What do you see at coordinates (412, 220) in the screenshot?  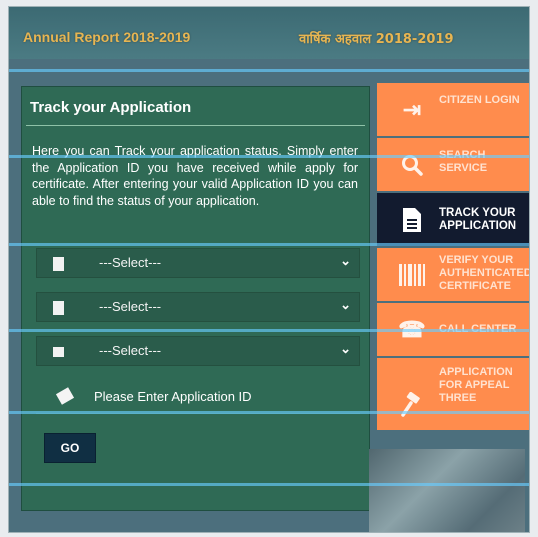 I see `file-icon` at bounding box center [412, 220].